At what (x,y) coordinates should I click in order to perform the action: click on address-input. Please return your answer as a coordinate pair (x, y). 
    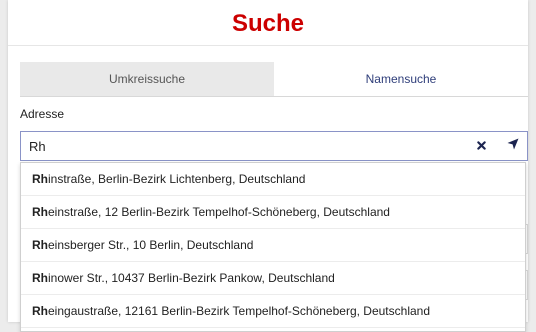
    Looking at the image, I should click on (241, 146).